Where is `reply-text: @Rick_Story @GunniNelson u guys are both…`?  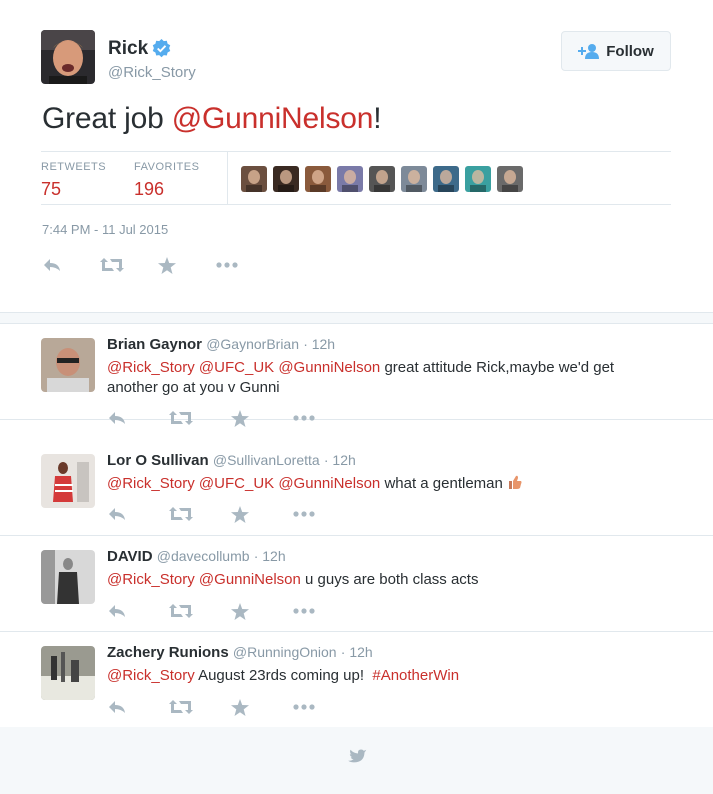 reply-text: @Rick_Story @GunniNelson u guys are both… is located at coordinates (387, 580).